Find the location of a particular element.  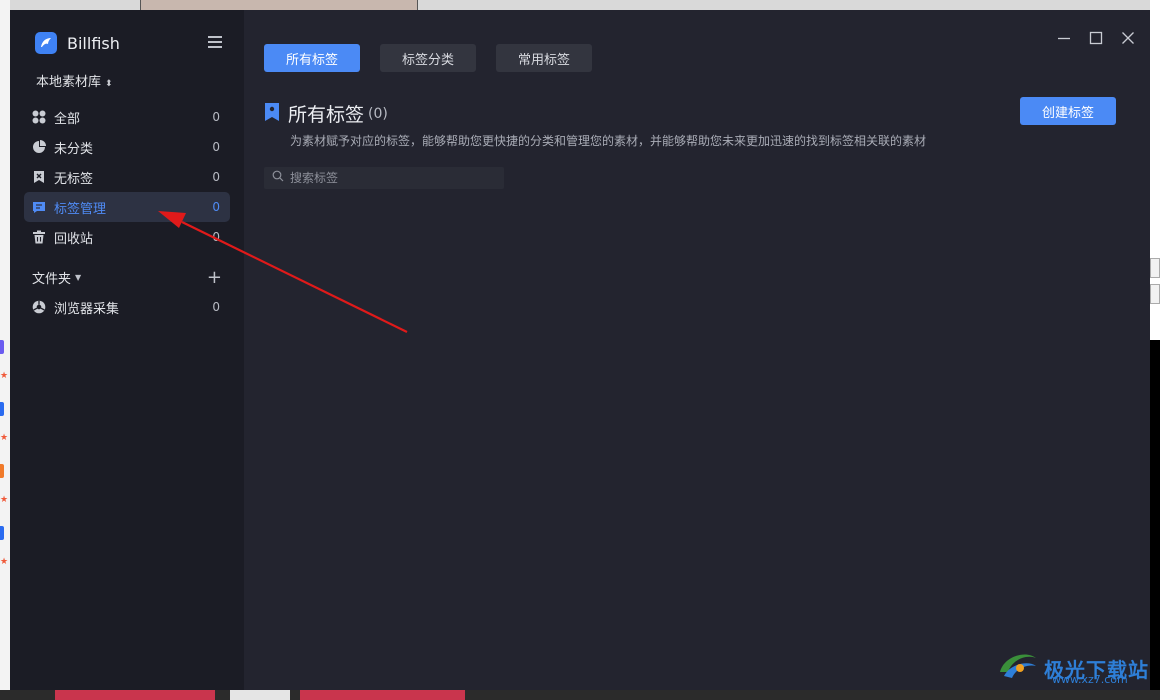

billfish-logo-icon is located at coordinates (46, 43).